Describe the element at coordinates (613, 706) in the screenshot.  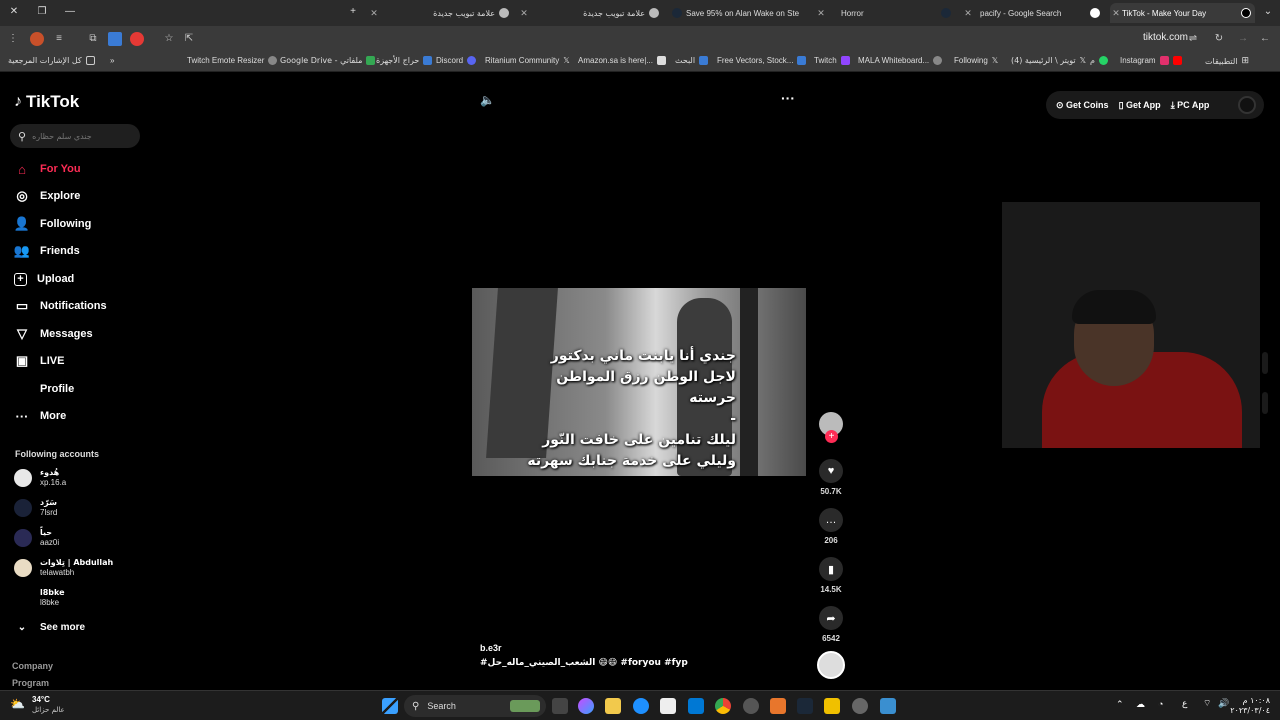
I see `file-explorer-icon` at that location.